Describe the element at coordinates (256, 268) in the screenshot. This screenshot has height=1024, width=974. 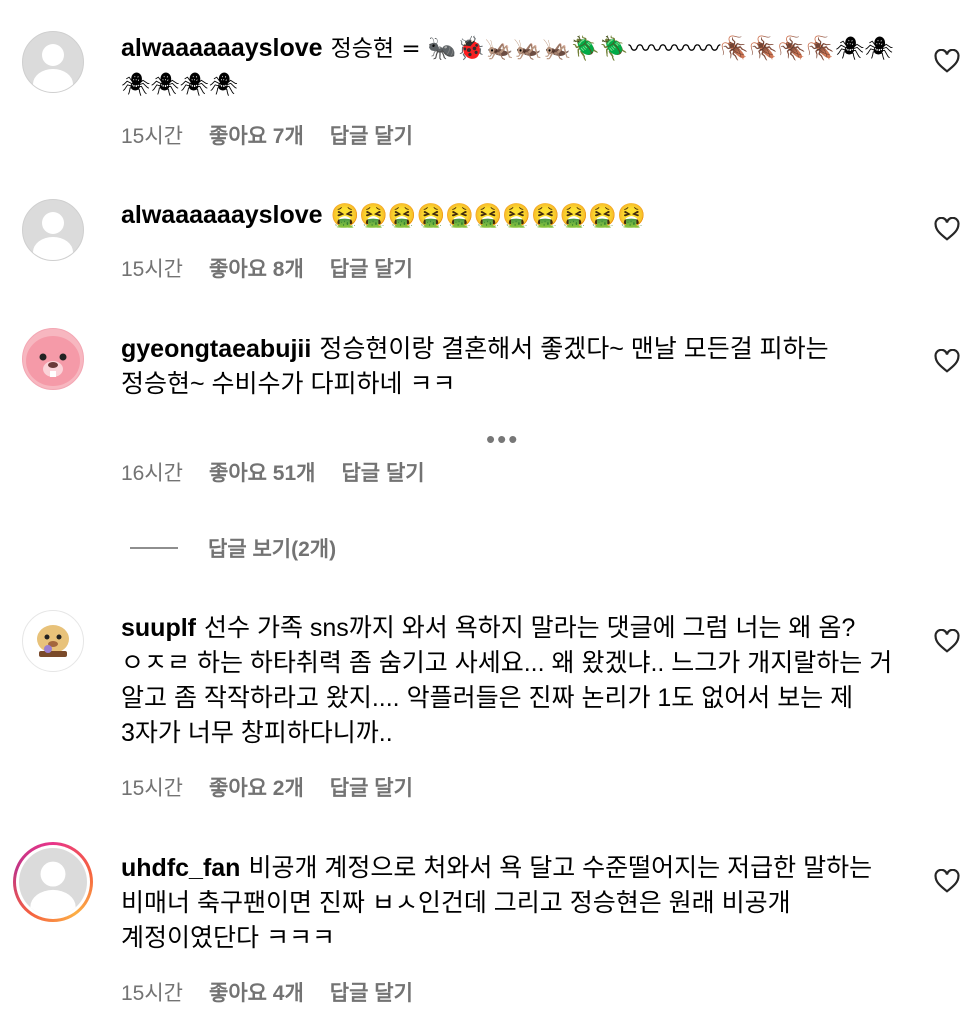
I see `comment-likes: 좋아요 8개` at that location.